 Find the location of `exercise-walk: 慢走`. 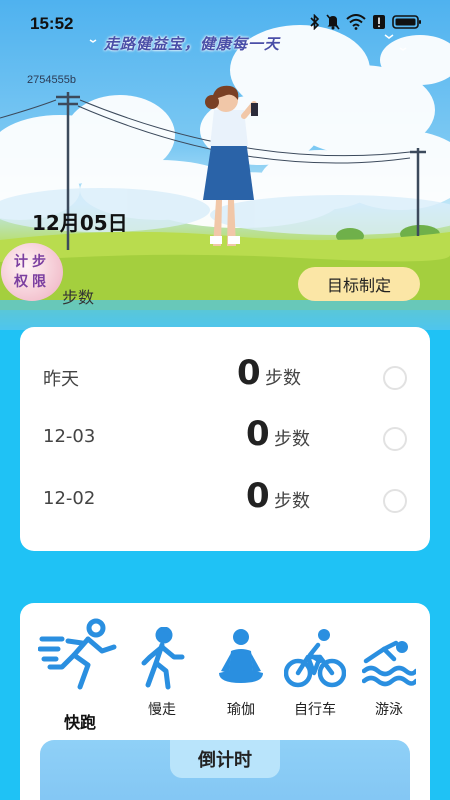

exercise-walk: 慢走 is located at coordinates (162, 672).